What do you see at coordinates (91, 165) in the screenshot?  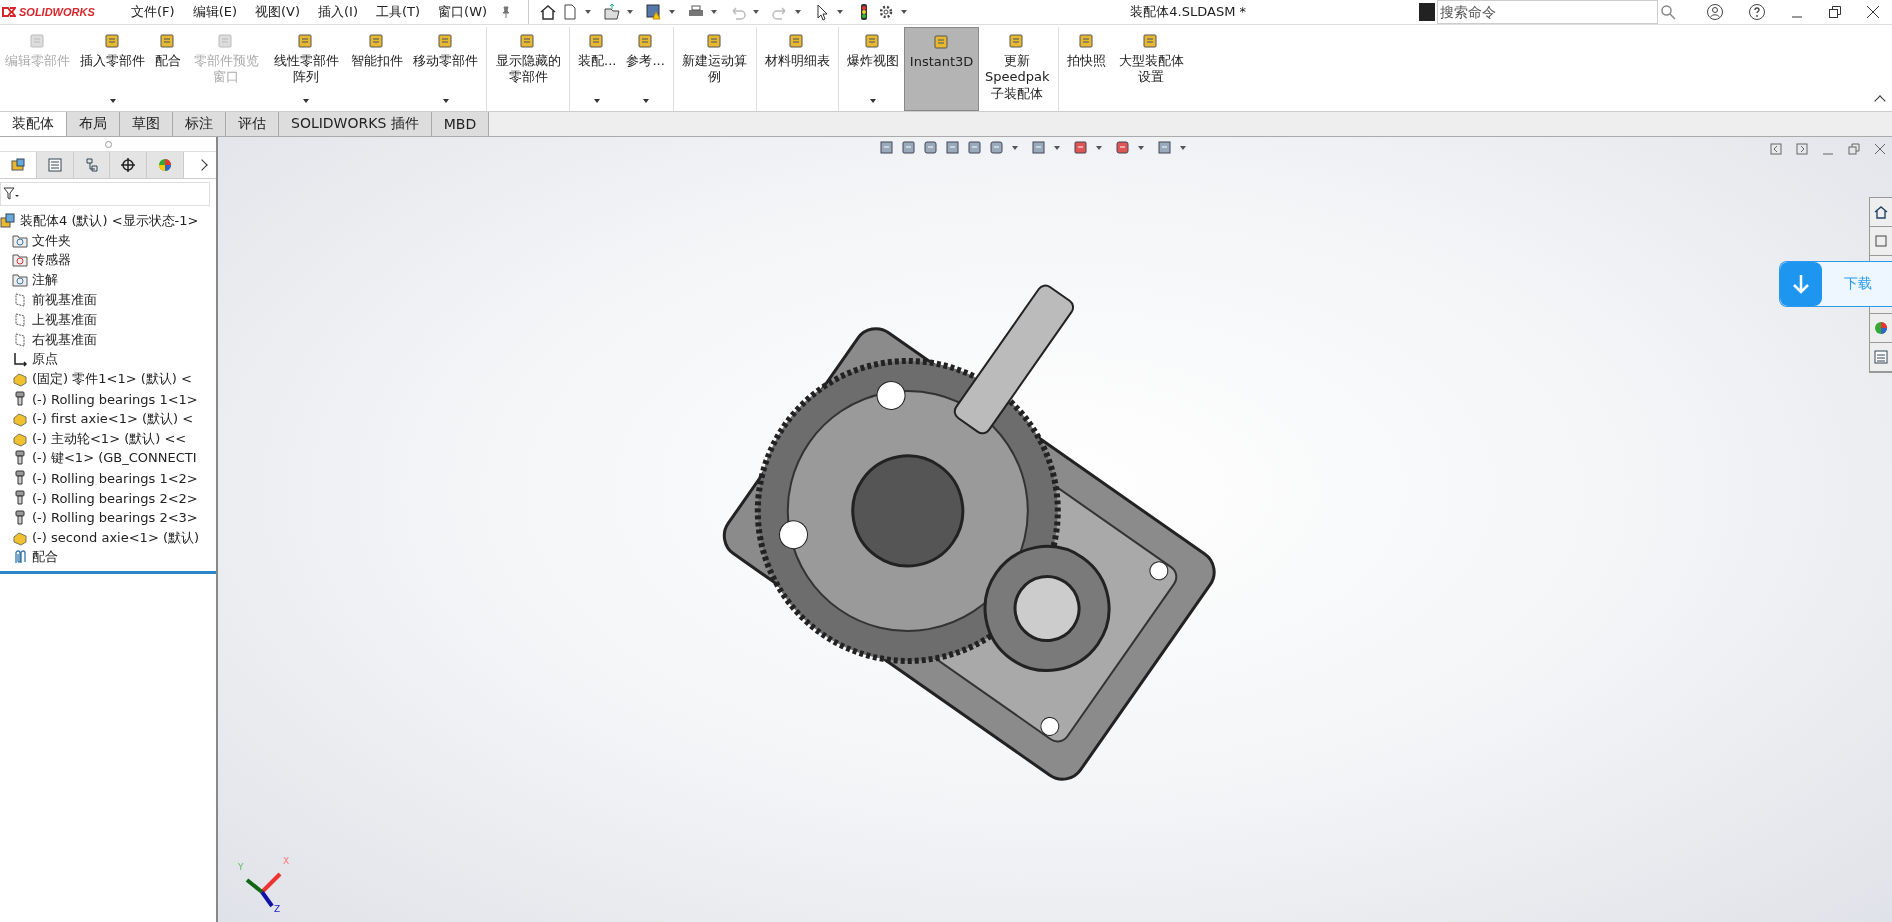 I see `hierarchy-icon` at bounding box center [91, 165].